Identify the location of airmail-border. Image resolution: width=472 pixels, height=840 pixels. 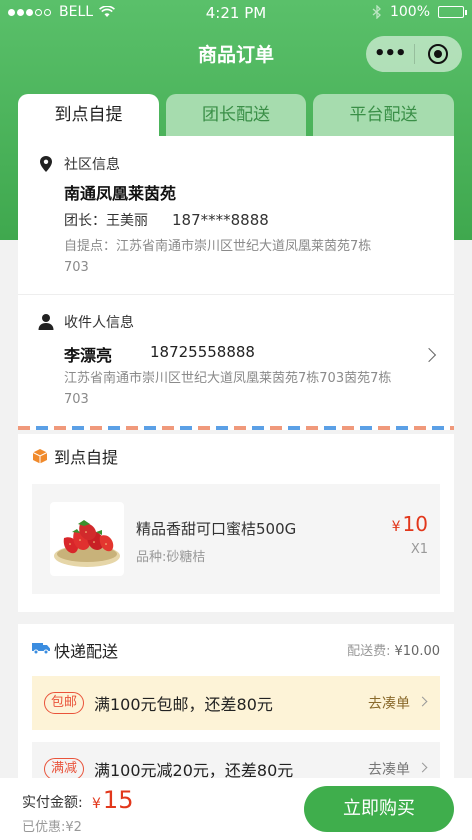
(236, 428).